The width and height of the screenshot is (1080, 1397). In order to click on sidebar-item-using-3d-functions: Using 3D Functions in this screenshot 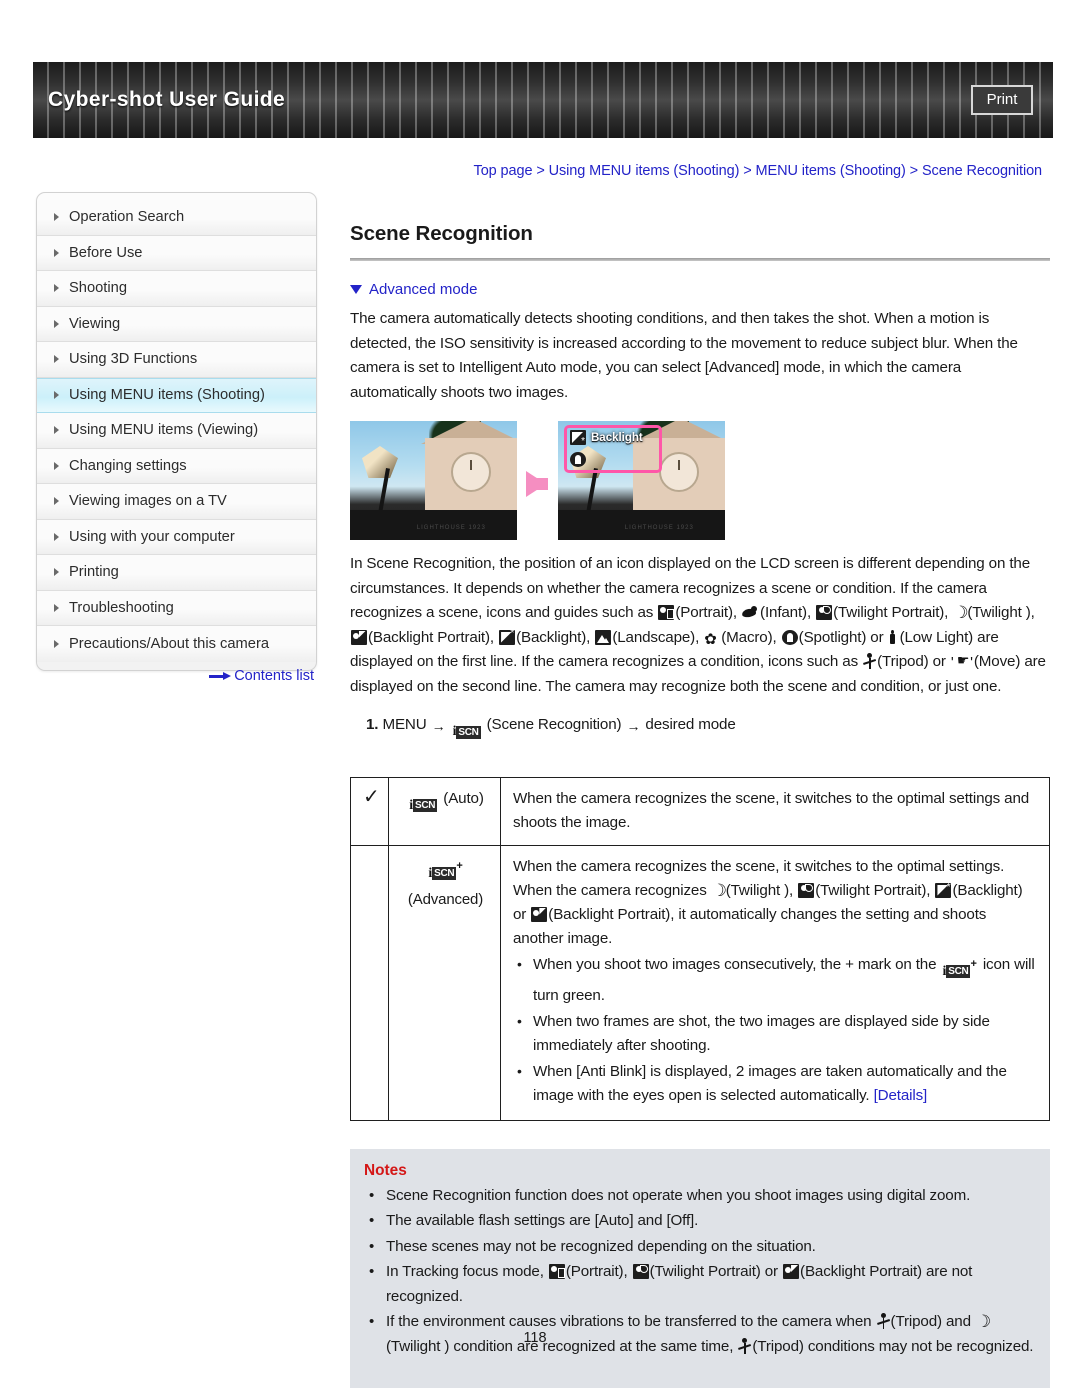, I will do `click(176, 360)`.